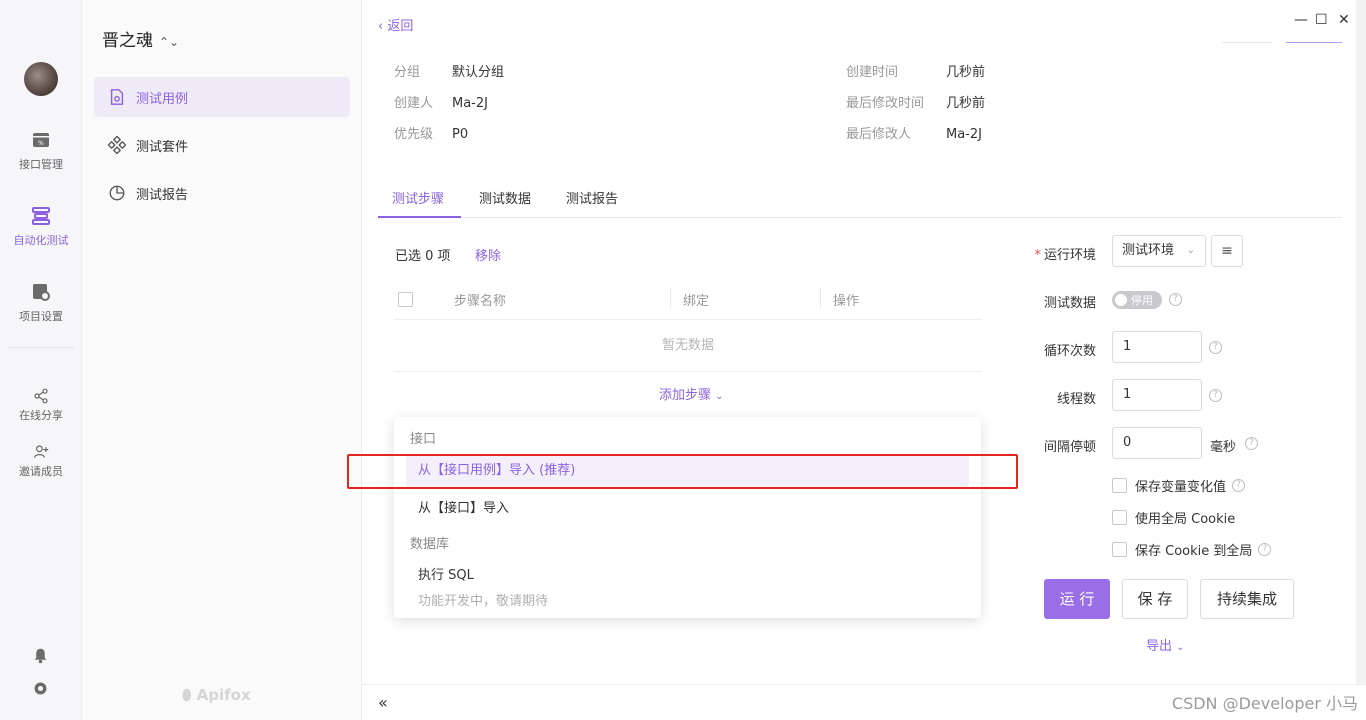  Describe the element at coordinates (41, 164) in the screenshot. I see `rail-item-label: 接口管理` at that location.